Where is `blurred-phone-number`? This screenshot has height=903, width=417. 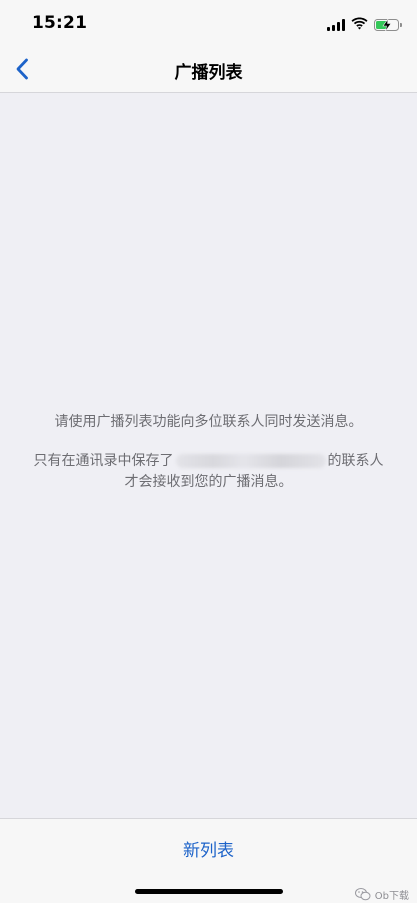
blurred-phone-number is located at coordinates (250, 461).